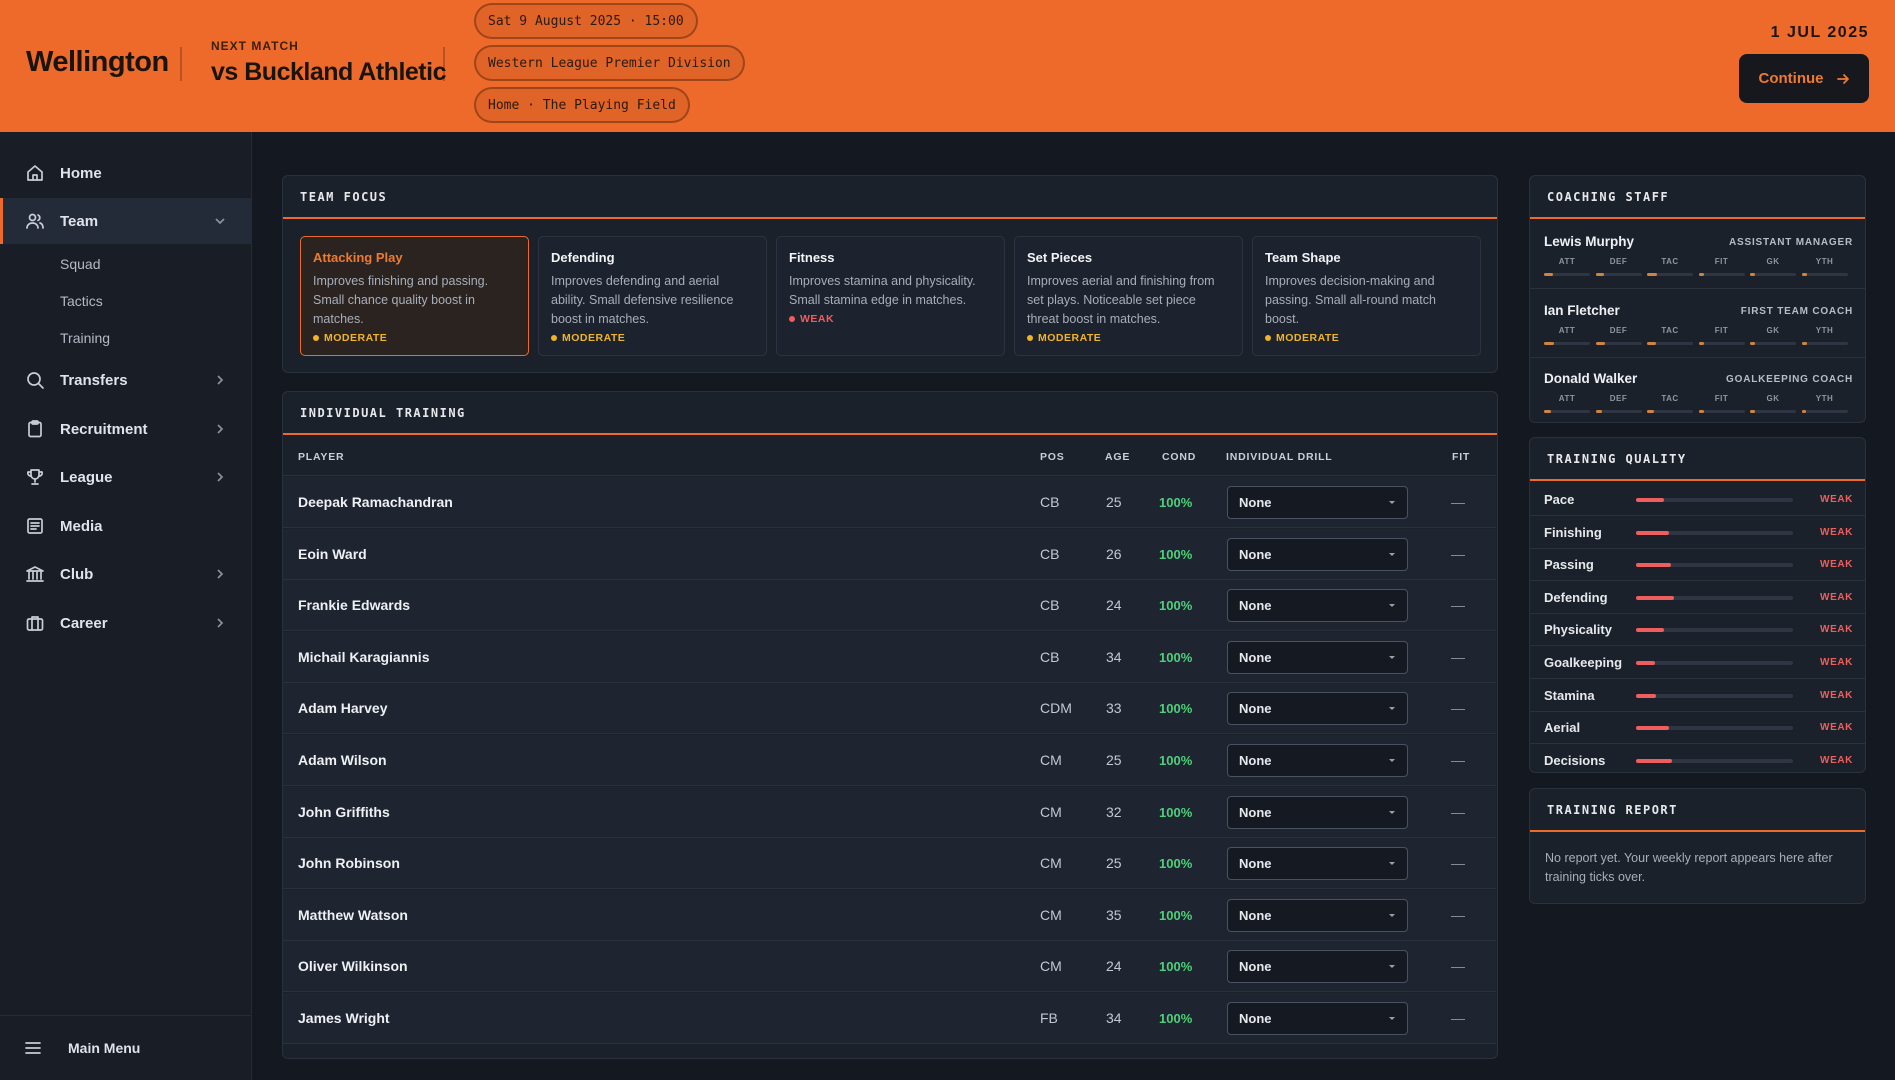  What do you see at coordinates (889, 812) in the screenshot?
I see `table-row: John Griffiths CM 32 100% — None` at bounding box center [889, 812].